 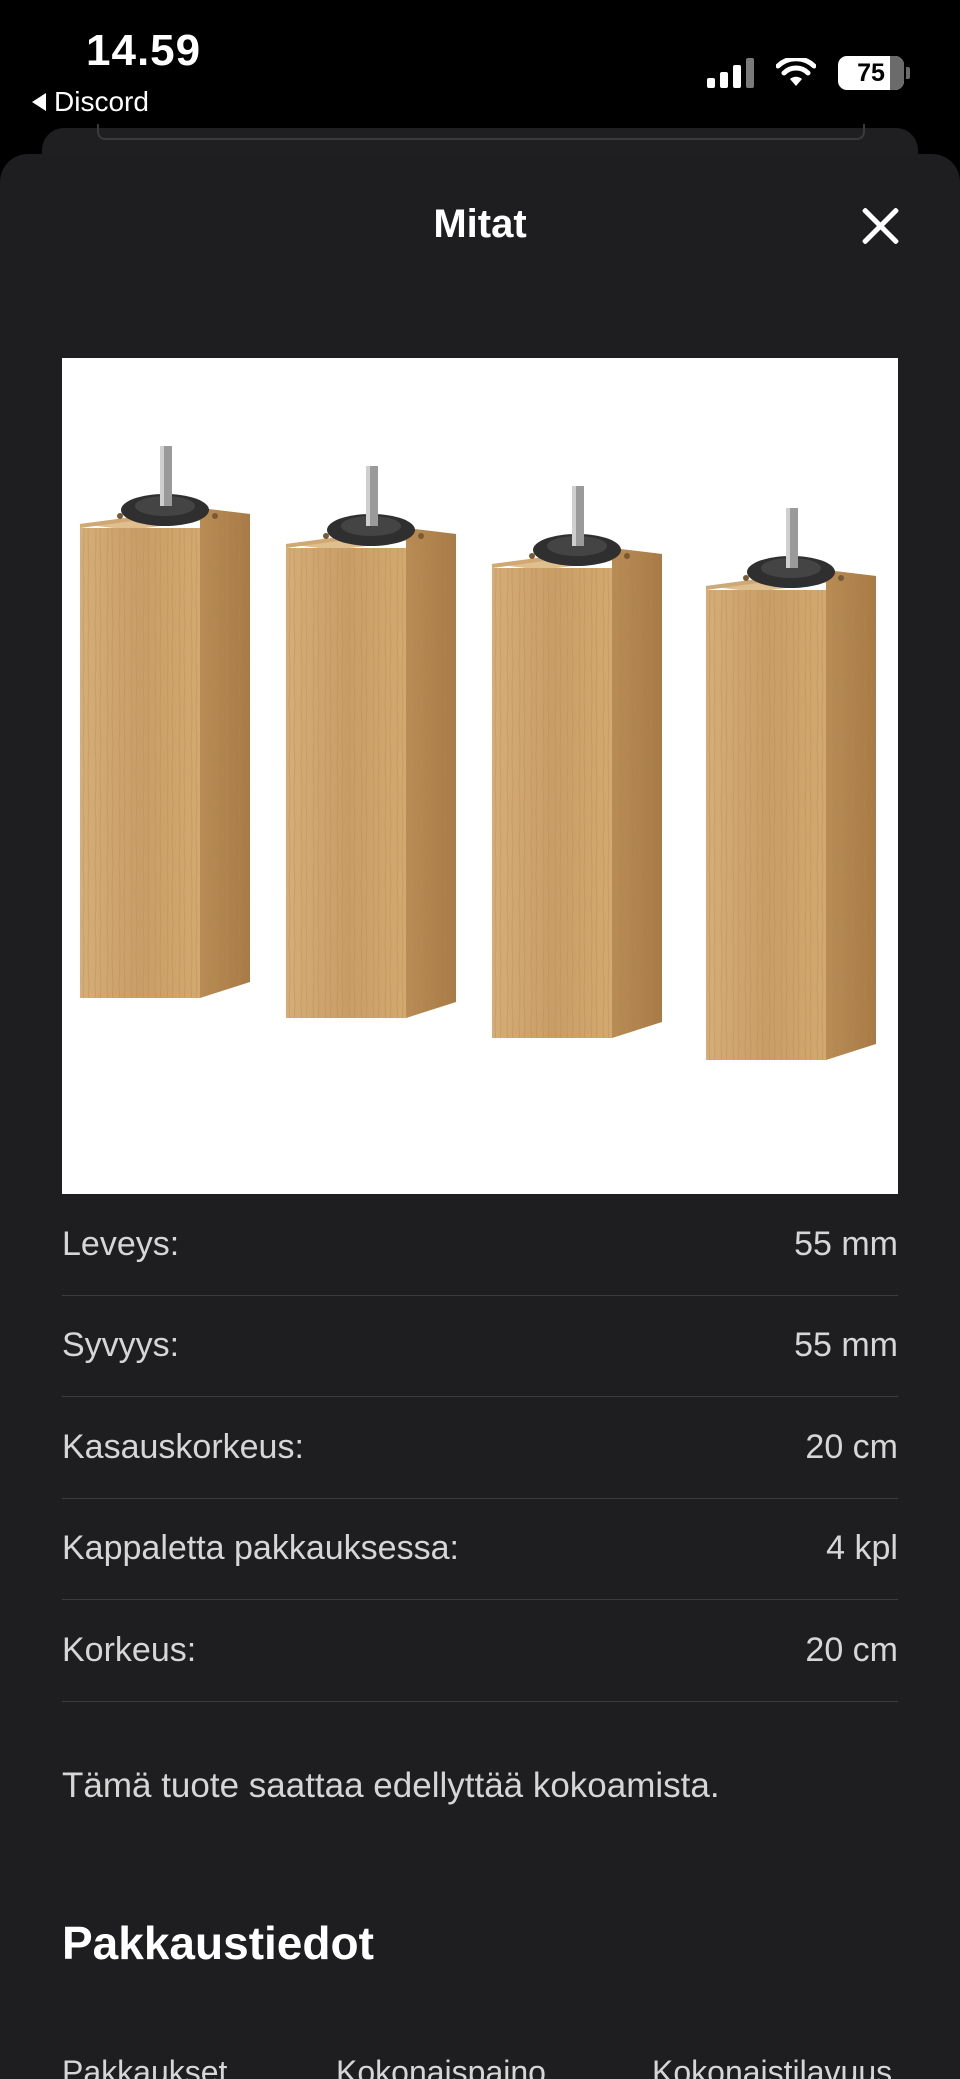 I want to click on dimension-label: Korkeus:, so click(x=129, y=1649).